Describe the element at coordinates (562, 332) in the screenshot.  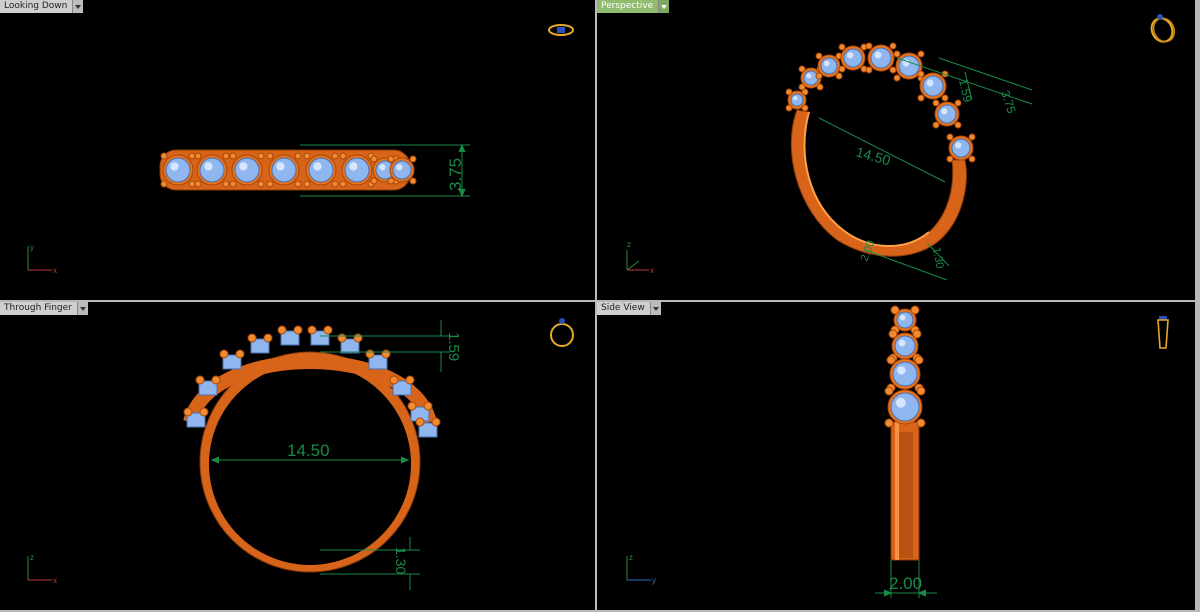
I see `ring-front-view-icon` at that location.